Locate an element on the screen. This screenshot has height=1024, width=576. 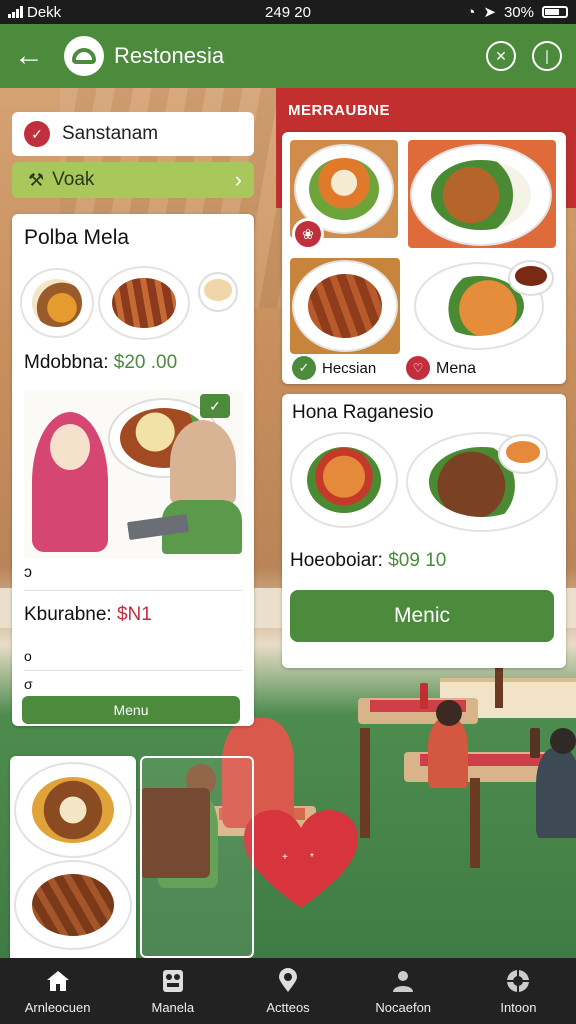
app-logo is located at coordinates (84, 56).